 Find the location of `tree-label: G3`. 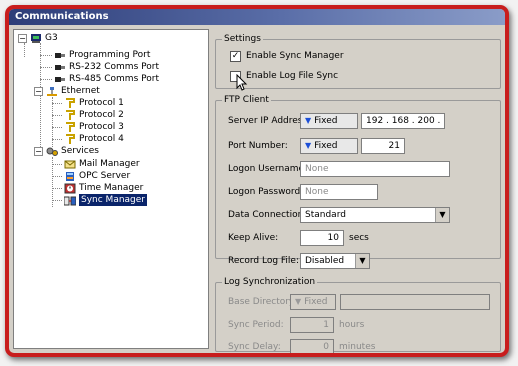

tree-label: G3 is located at coordinates (51, 38).